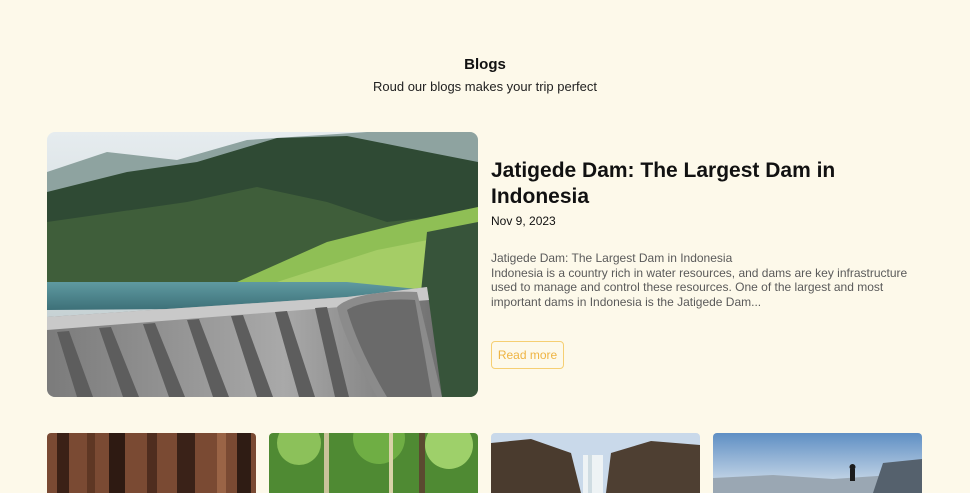  I want to click on blog-card-waterfall, so click(595, 463).